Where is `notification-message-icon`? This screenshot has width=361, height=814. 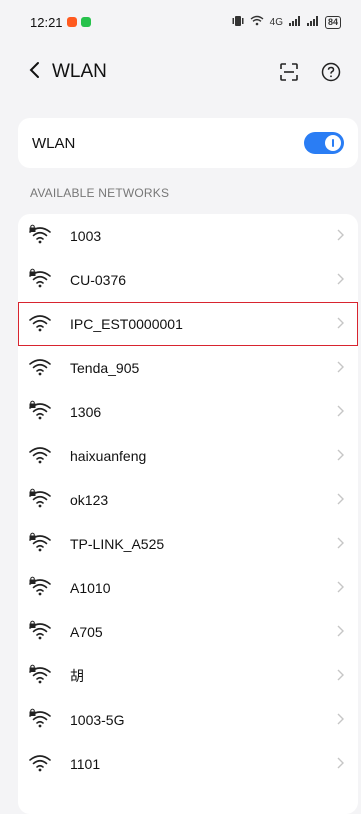 notification-message-icon is located at coordinates (85, 22).